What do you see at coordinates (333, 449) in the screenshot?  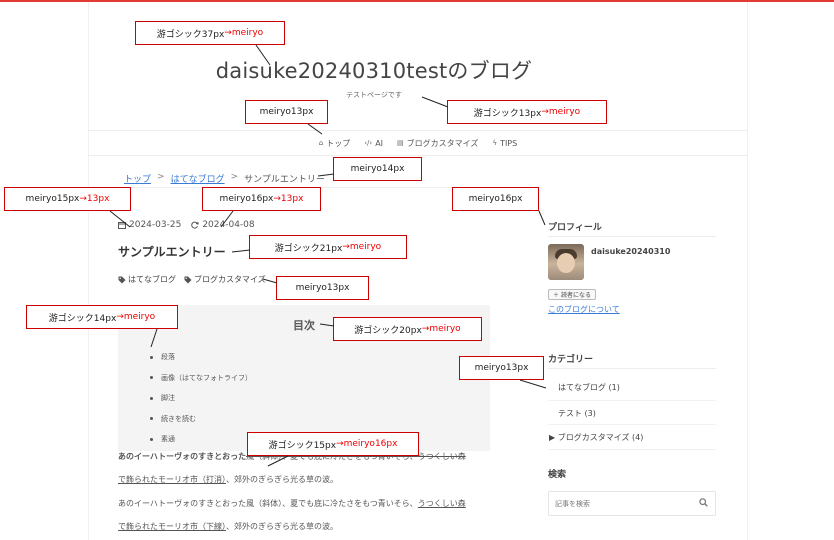 I see `annotation-callout: 游ゴシック15px →meiryo16px` at bounding box center [333, 449].